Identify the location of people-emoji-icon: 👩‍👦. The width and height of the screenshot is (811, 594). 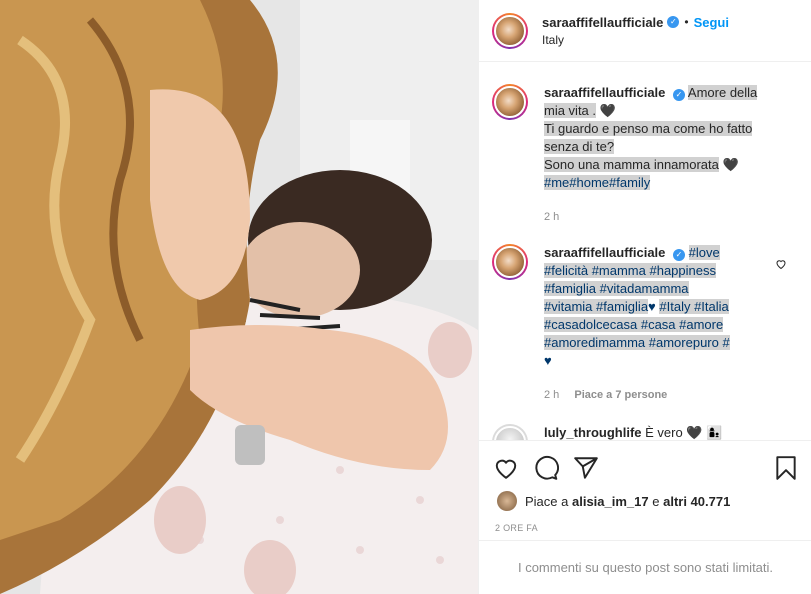
(714, 432).